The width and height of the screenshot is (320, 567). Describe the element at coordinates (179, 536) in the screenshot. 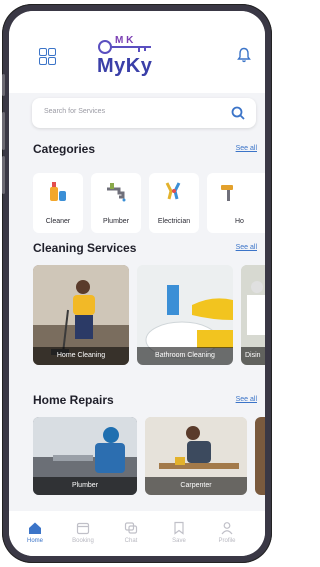

I see `nav-save: Save` at that location.